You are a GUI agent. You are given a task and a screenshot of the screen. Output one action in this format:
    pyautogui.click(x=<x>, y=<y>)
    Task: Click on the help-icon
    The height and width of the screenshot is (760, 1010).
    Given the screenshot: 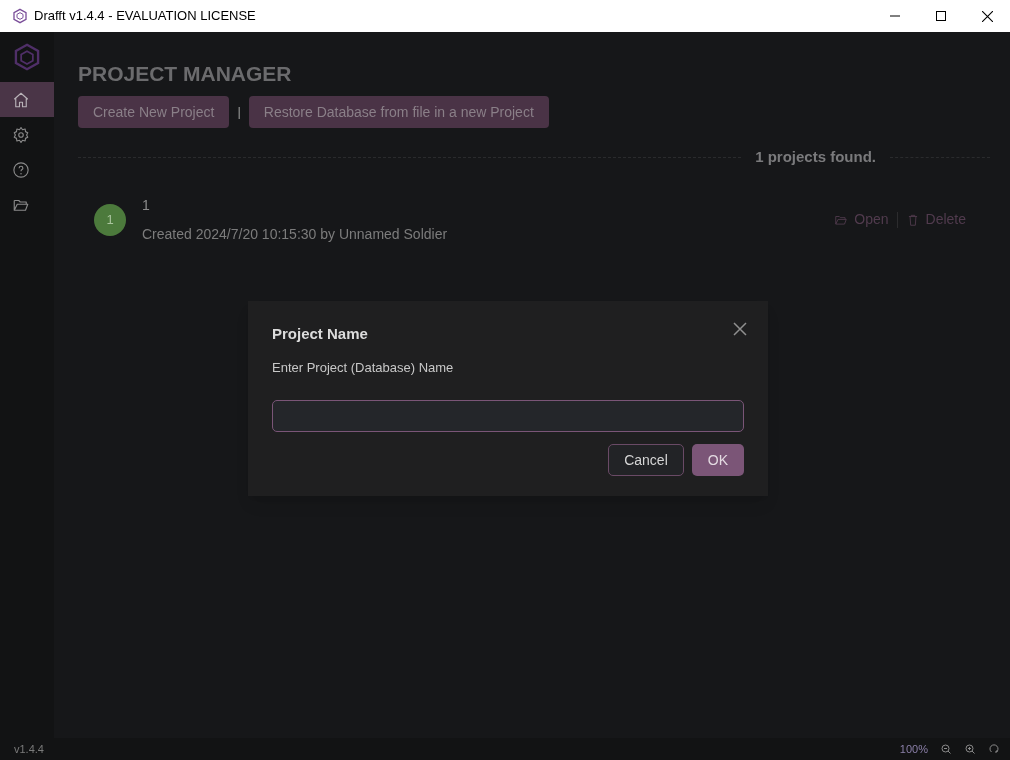 What is the action you would take?
    pyautogui.click(x=21, y=169)
    